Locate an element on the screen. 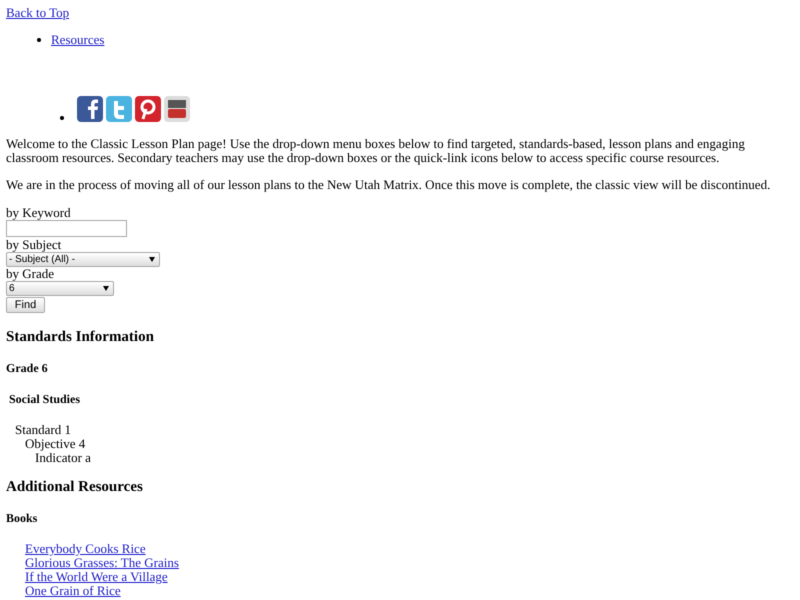 The height and width of the screenshot is (600, 800). outline-item: Objective 4 is located at coordinates (55, 444).